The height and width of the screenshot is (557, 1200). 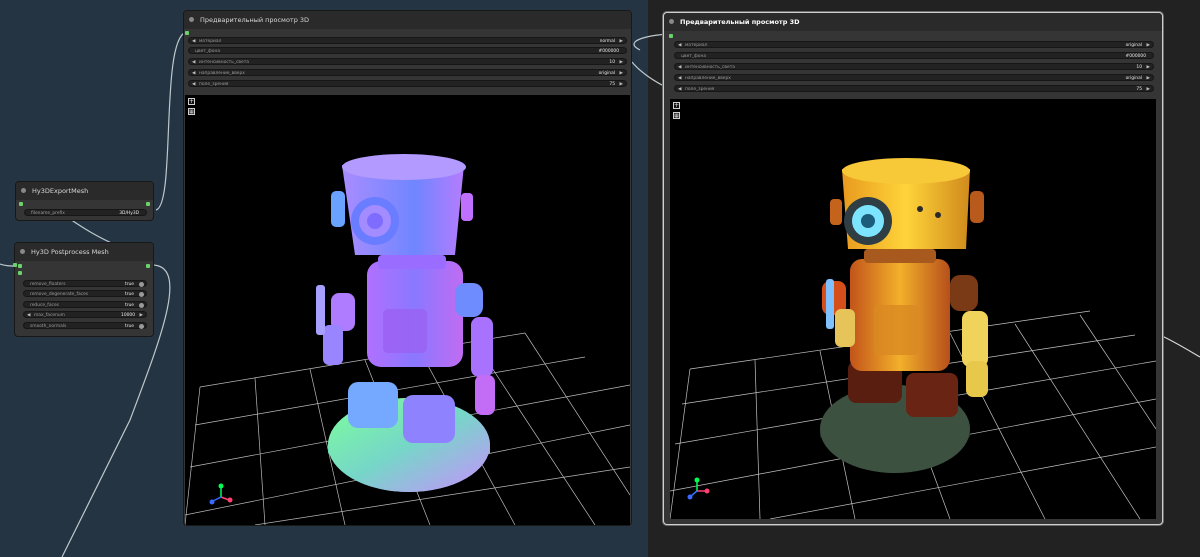 What do you see at coordinates (128, 315) in the screenshot?
I see `widget-value: 10000` at bounding box center [128, 315].